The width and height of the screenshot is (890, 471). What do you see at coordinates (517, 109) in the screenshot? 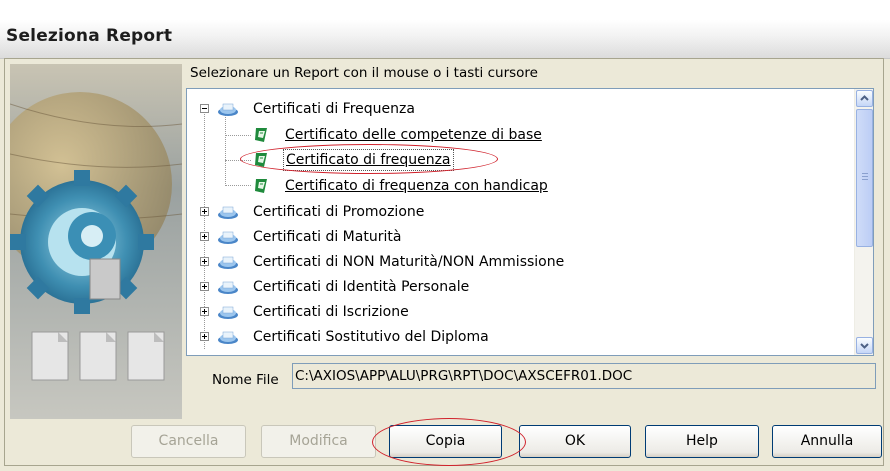
I see `tree-item-folder: Certificati di Frequenza` at bounding box center [517, 109].